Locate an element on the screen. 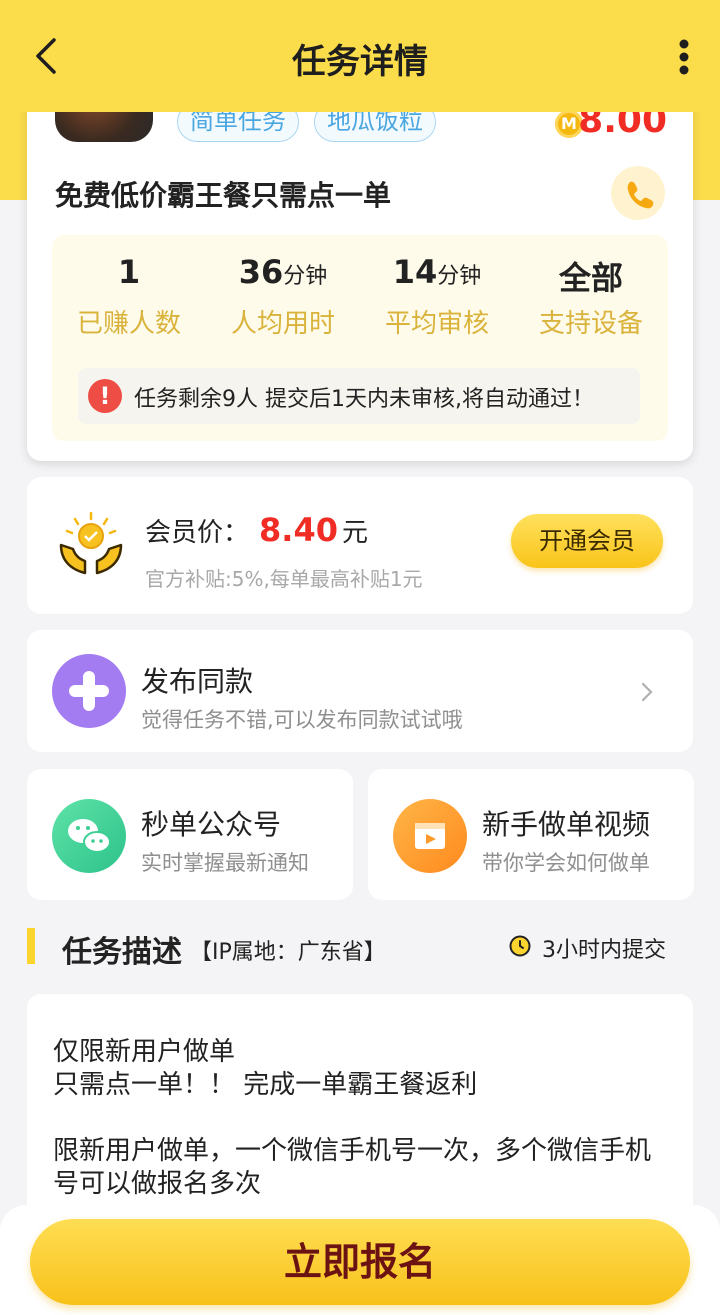  stat-avg-review: 14分钟 平均审核 is located at coordinates (437, 296).